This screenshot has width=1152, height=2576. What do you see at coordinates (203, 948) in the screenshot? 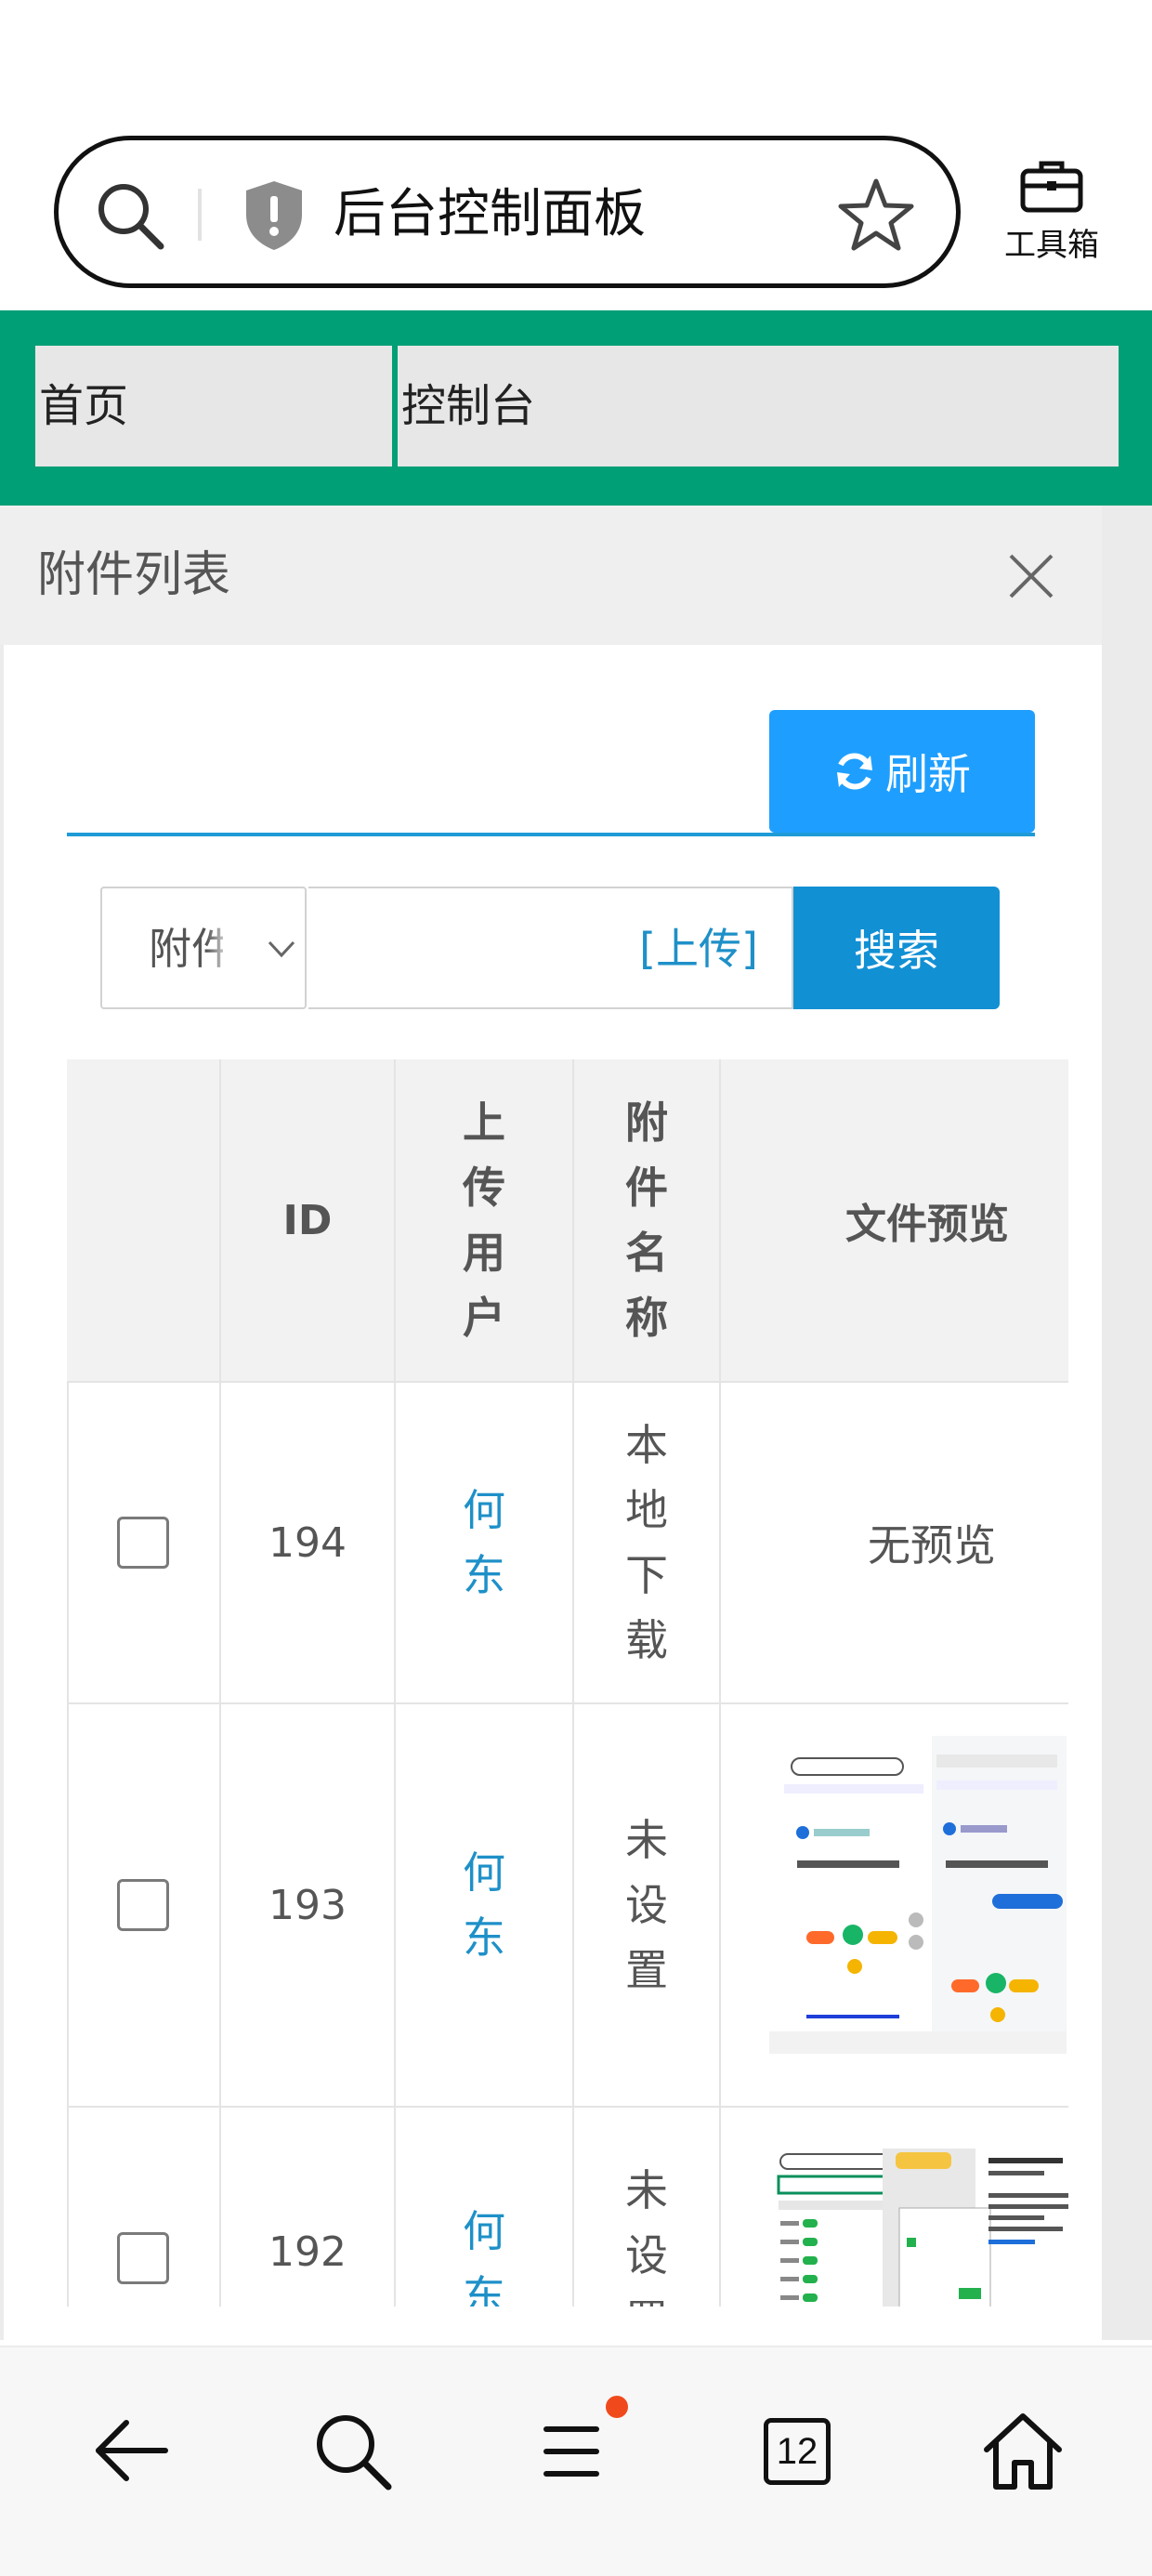
I see `filter-select: 附件` at bounding box center [203, 948].